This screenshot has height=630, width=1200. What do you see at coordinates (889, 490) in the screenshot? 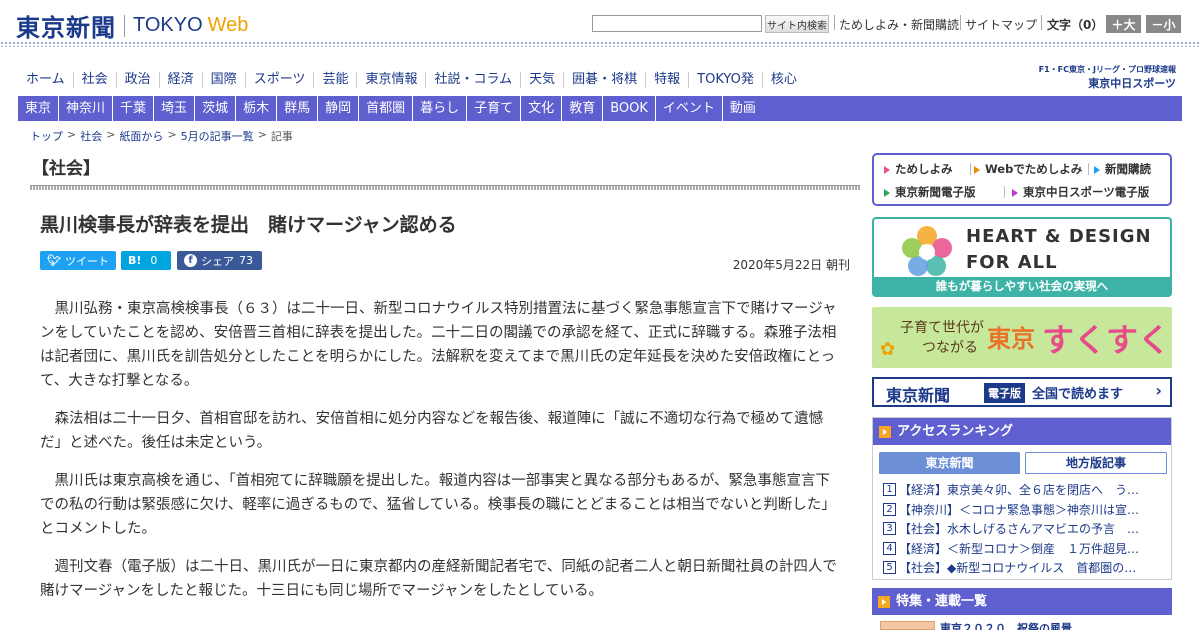
I see `rank-number: 1` at bounding box center [889, 490].